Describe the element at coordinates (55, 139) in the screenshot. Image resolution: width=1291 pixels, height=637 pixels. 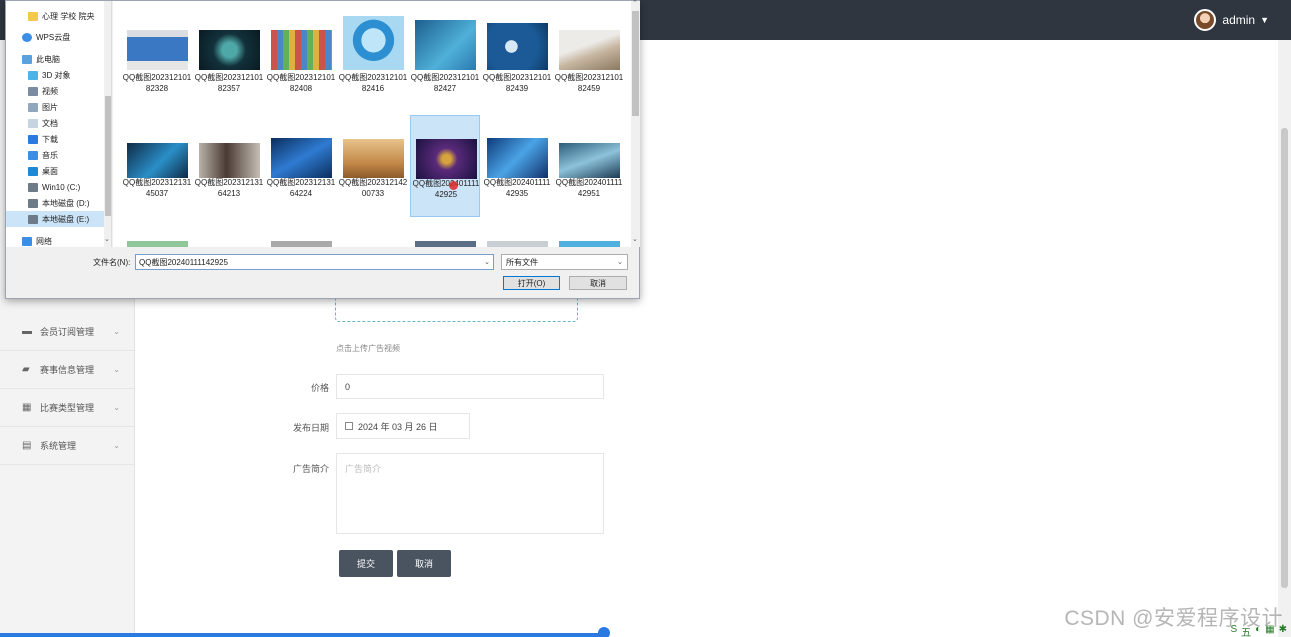
I see `nav-item-downloads: 下载` at that location.